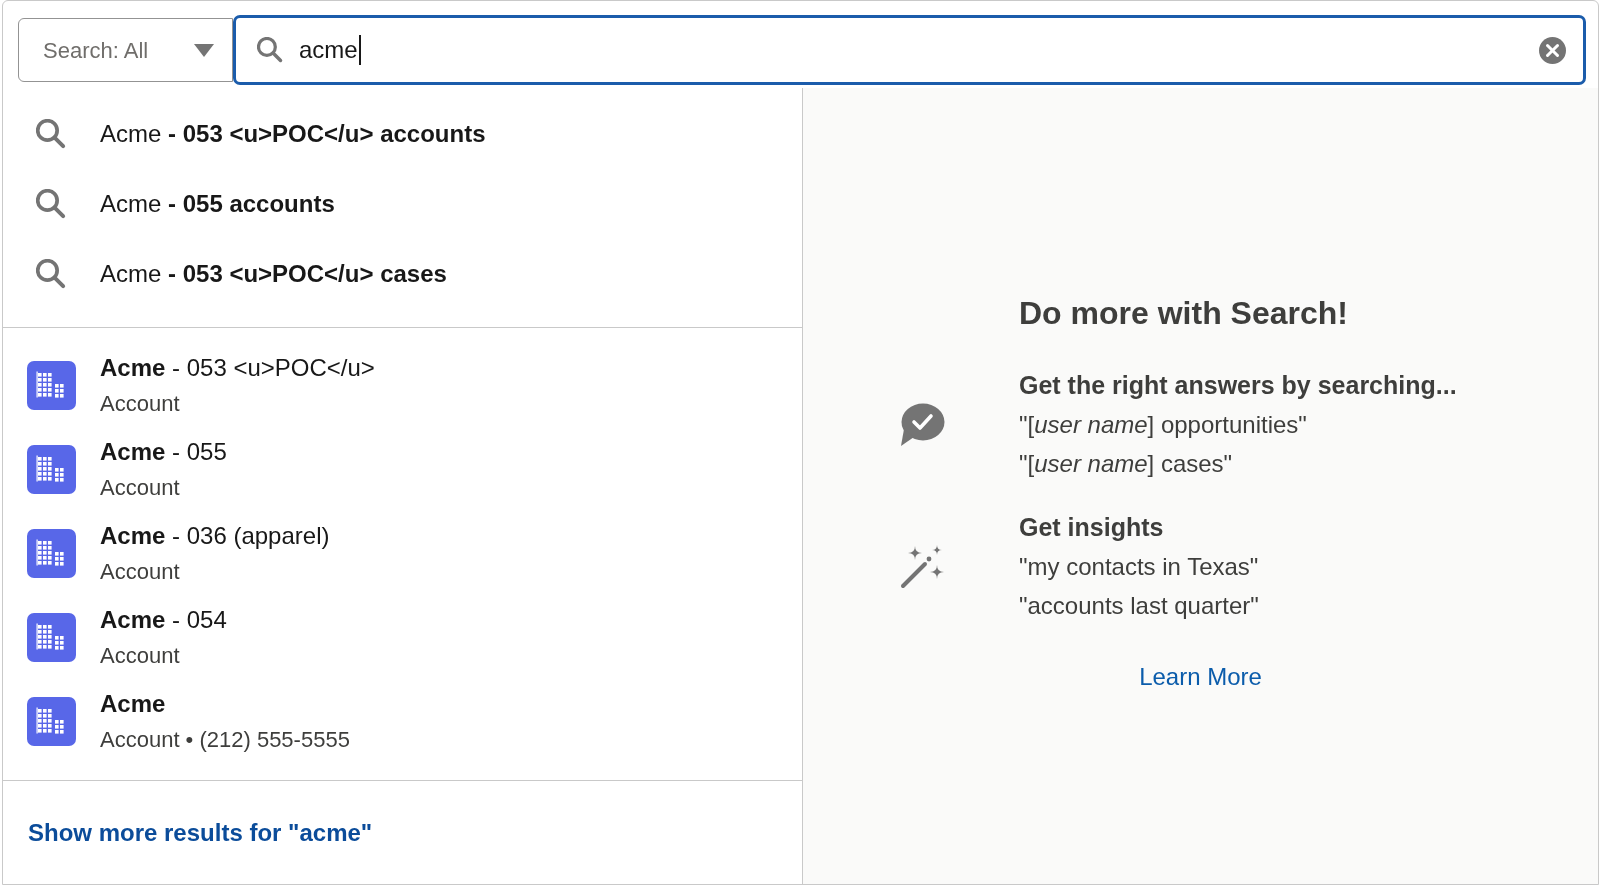  What do you see at coordinates (909, 50) in the screenshot?
I see `search-field: acme` at bounding box center [909, 50].